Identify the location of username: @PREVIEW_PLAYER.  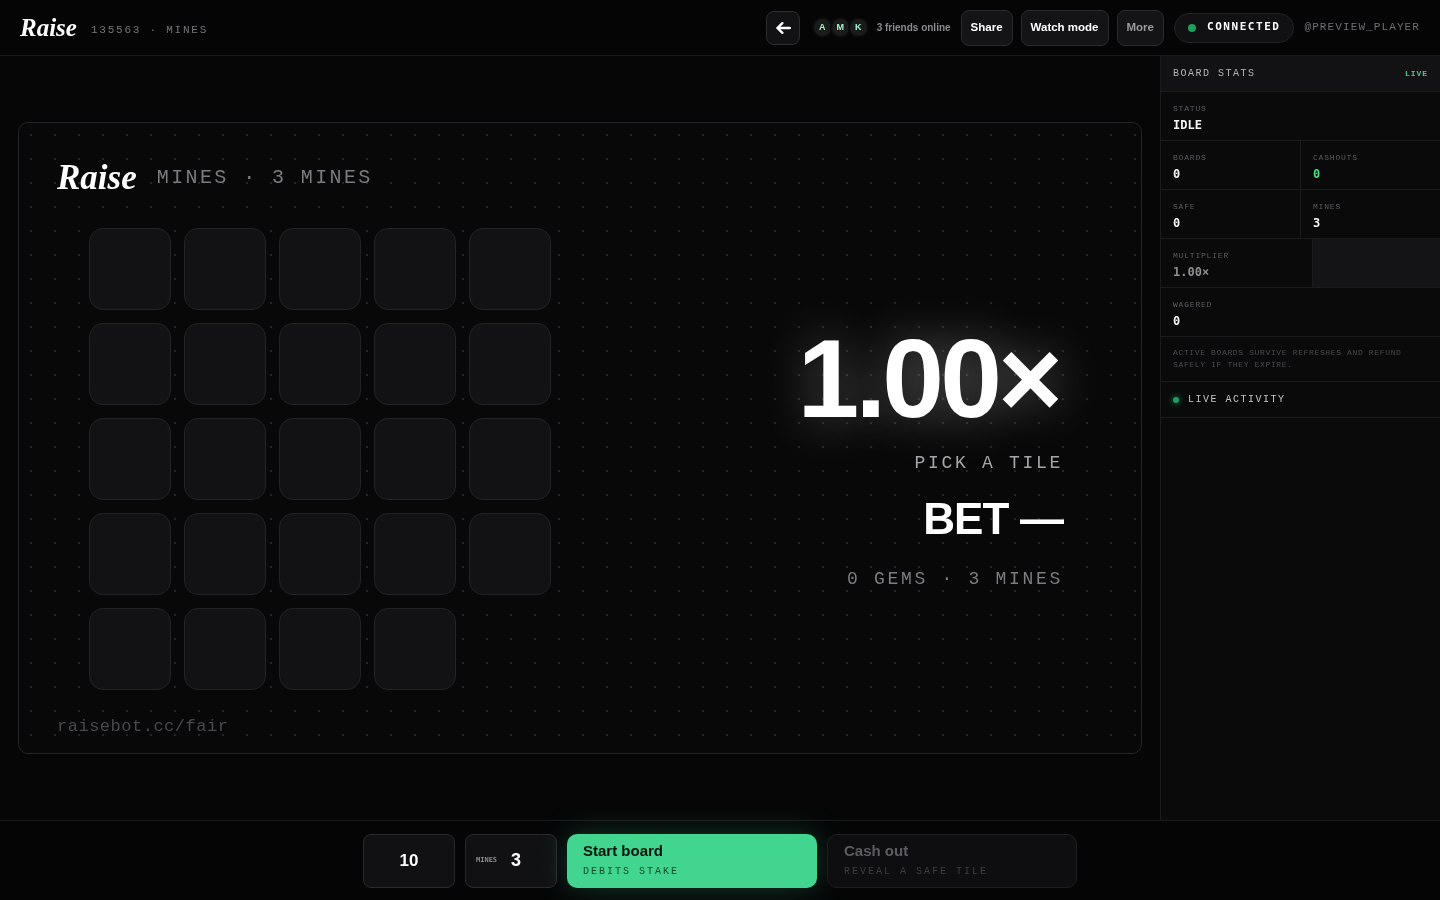
(1362, 28).